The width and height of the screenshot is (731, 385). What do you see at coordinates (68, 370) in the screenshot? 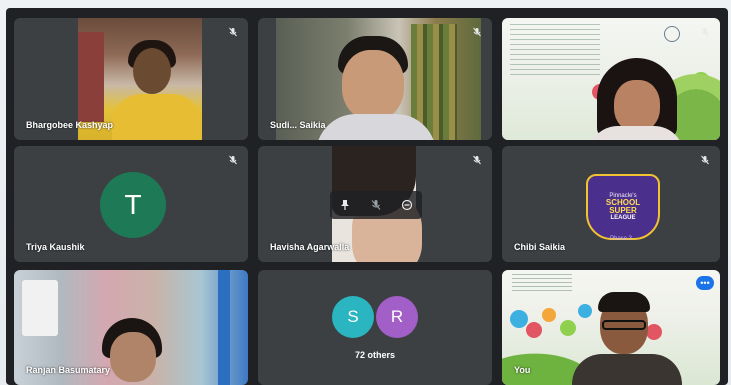
I see `participant-name: Ranjan Basumatary` at bounding box center [68, 370].